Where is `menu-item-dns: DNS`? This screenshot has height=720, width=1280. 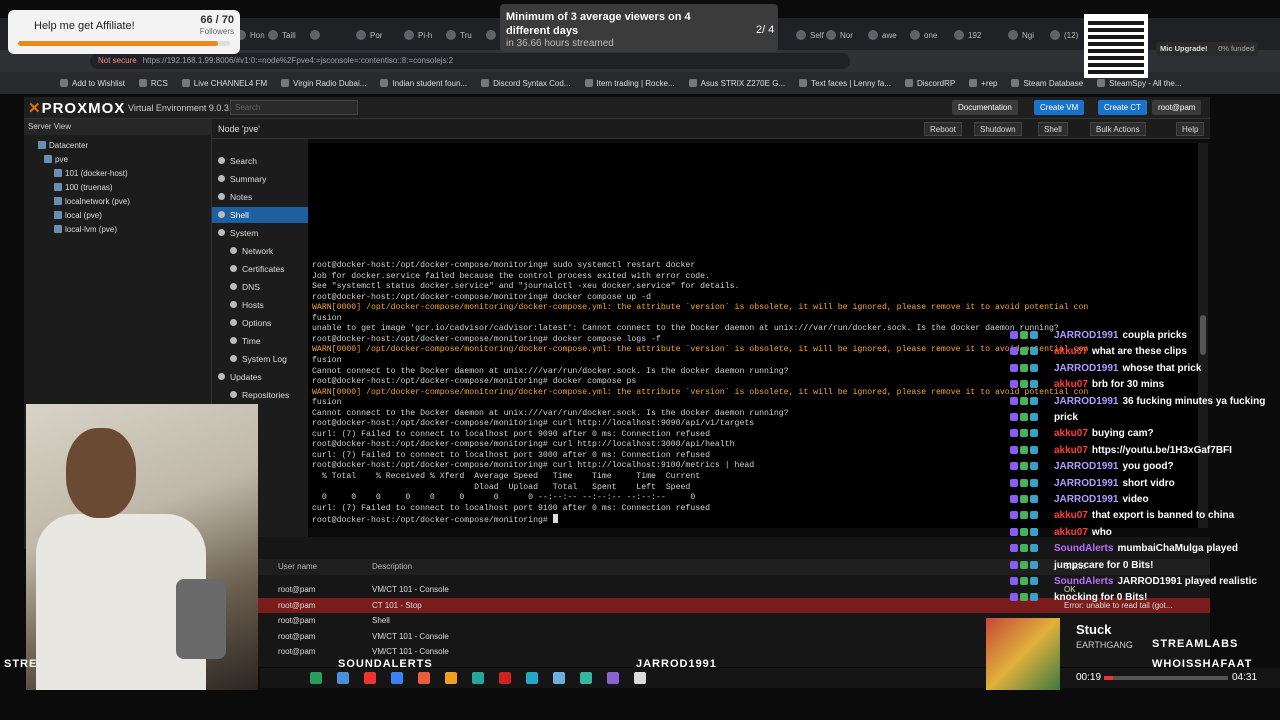
menu-item-dns: DNS is located at coordinates (260, 287).